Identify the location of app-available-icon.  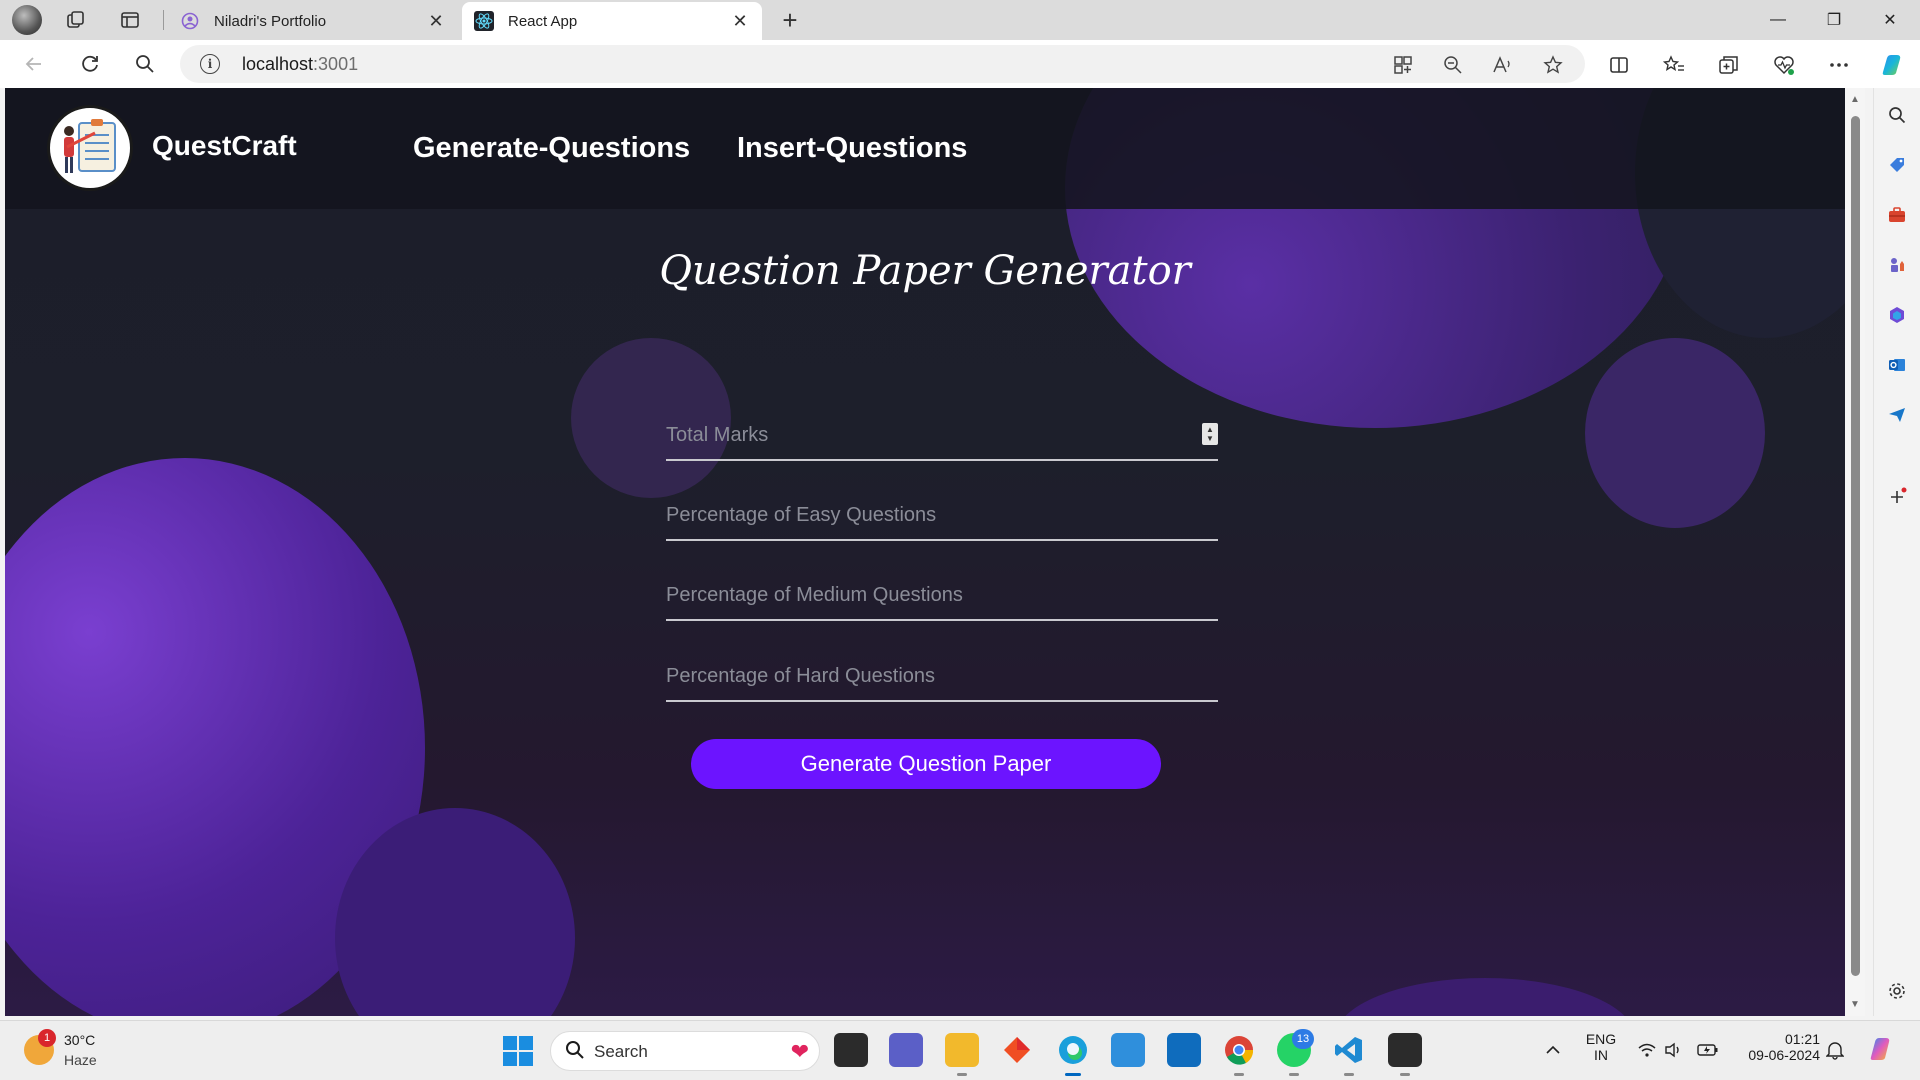
(1403, 65).